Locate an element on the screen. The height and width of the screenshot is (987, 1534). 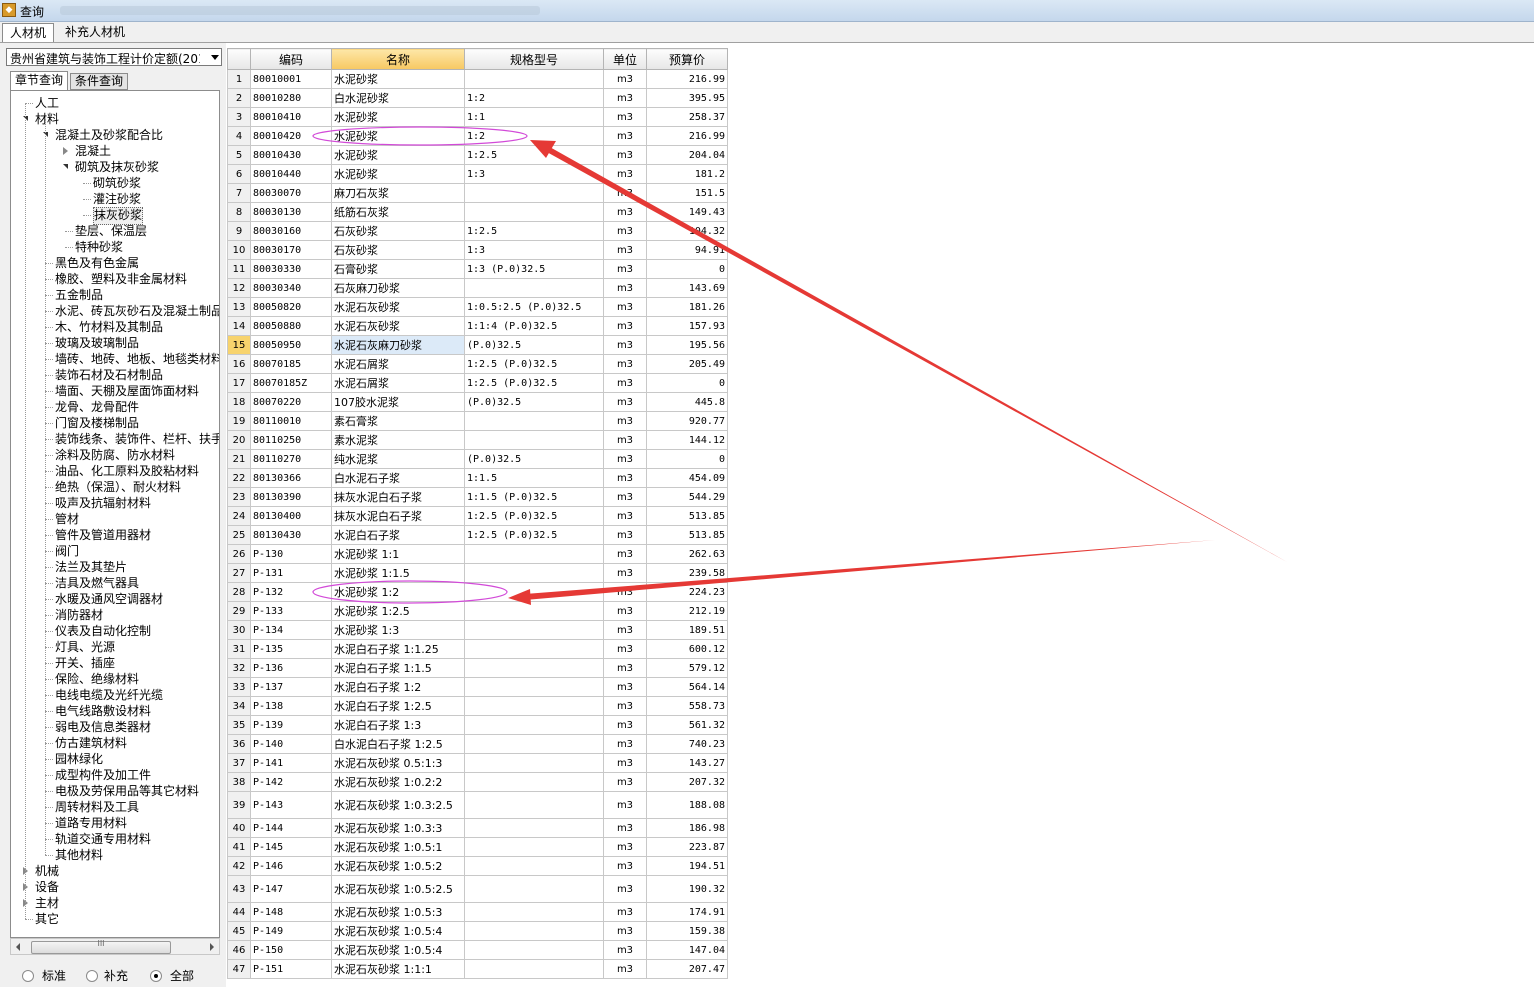
row-number: 22 is located at coordinates (239, 478).